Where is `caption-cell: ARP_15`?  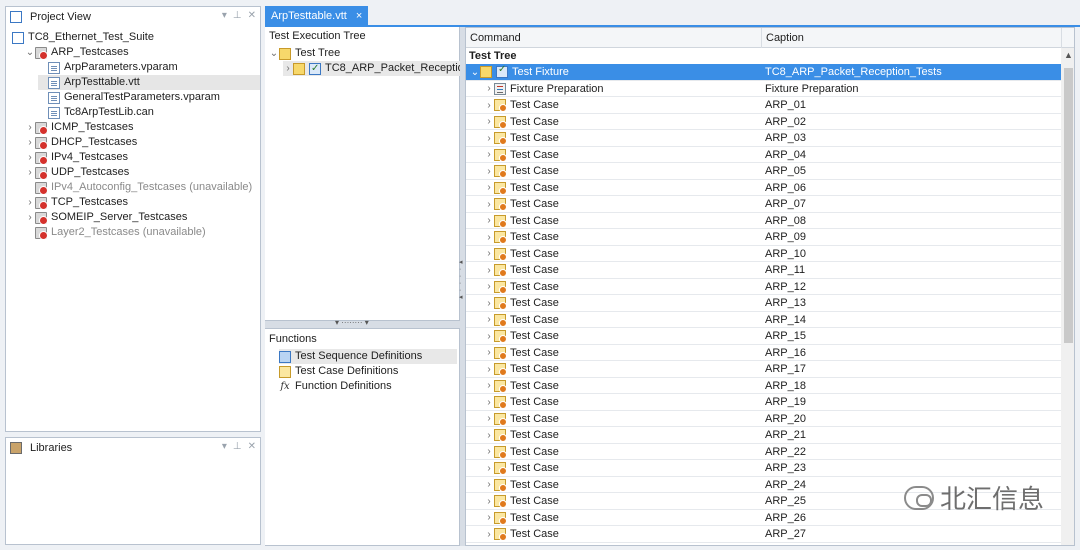 caption-cell: ARP_15 is located at coordinates (785, 336).